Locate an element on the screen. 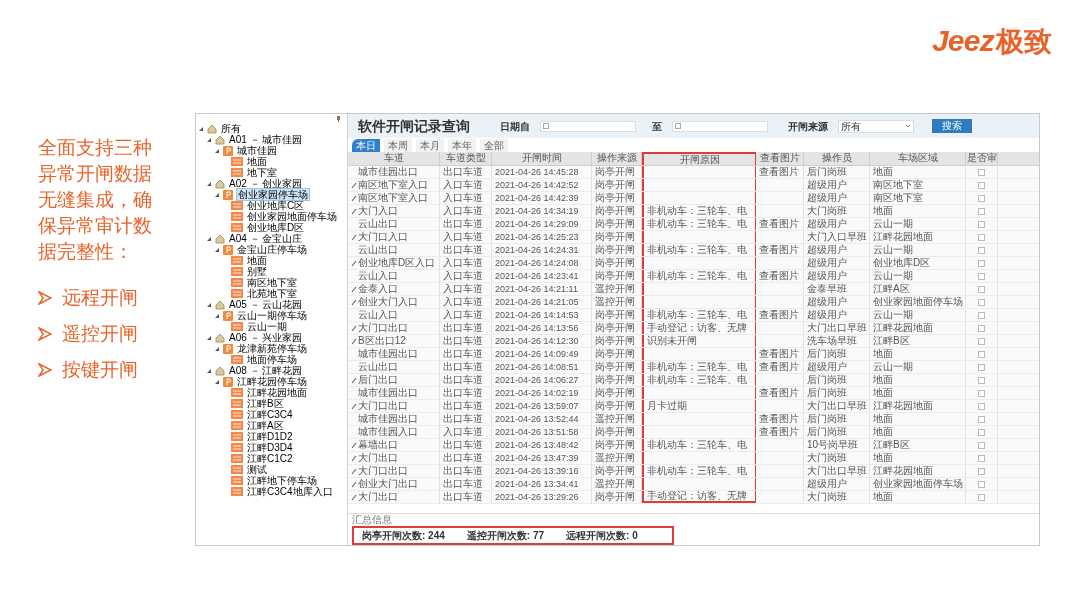 This screenshot has height=608, width=1080. tree-item: 南区地下室 is located at coordinates (272, 282).